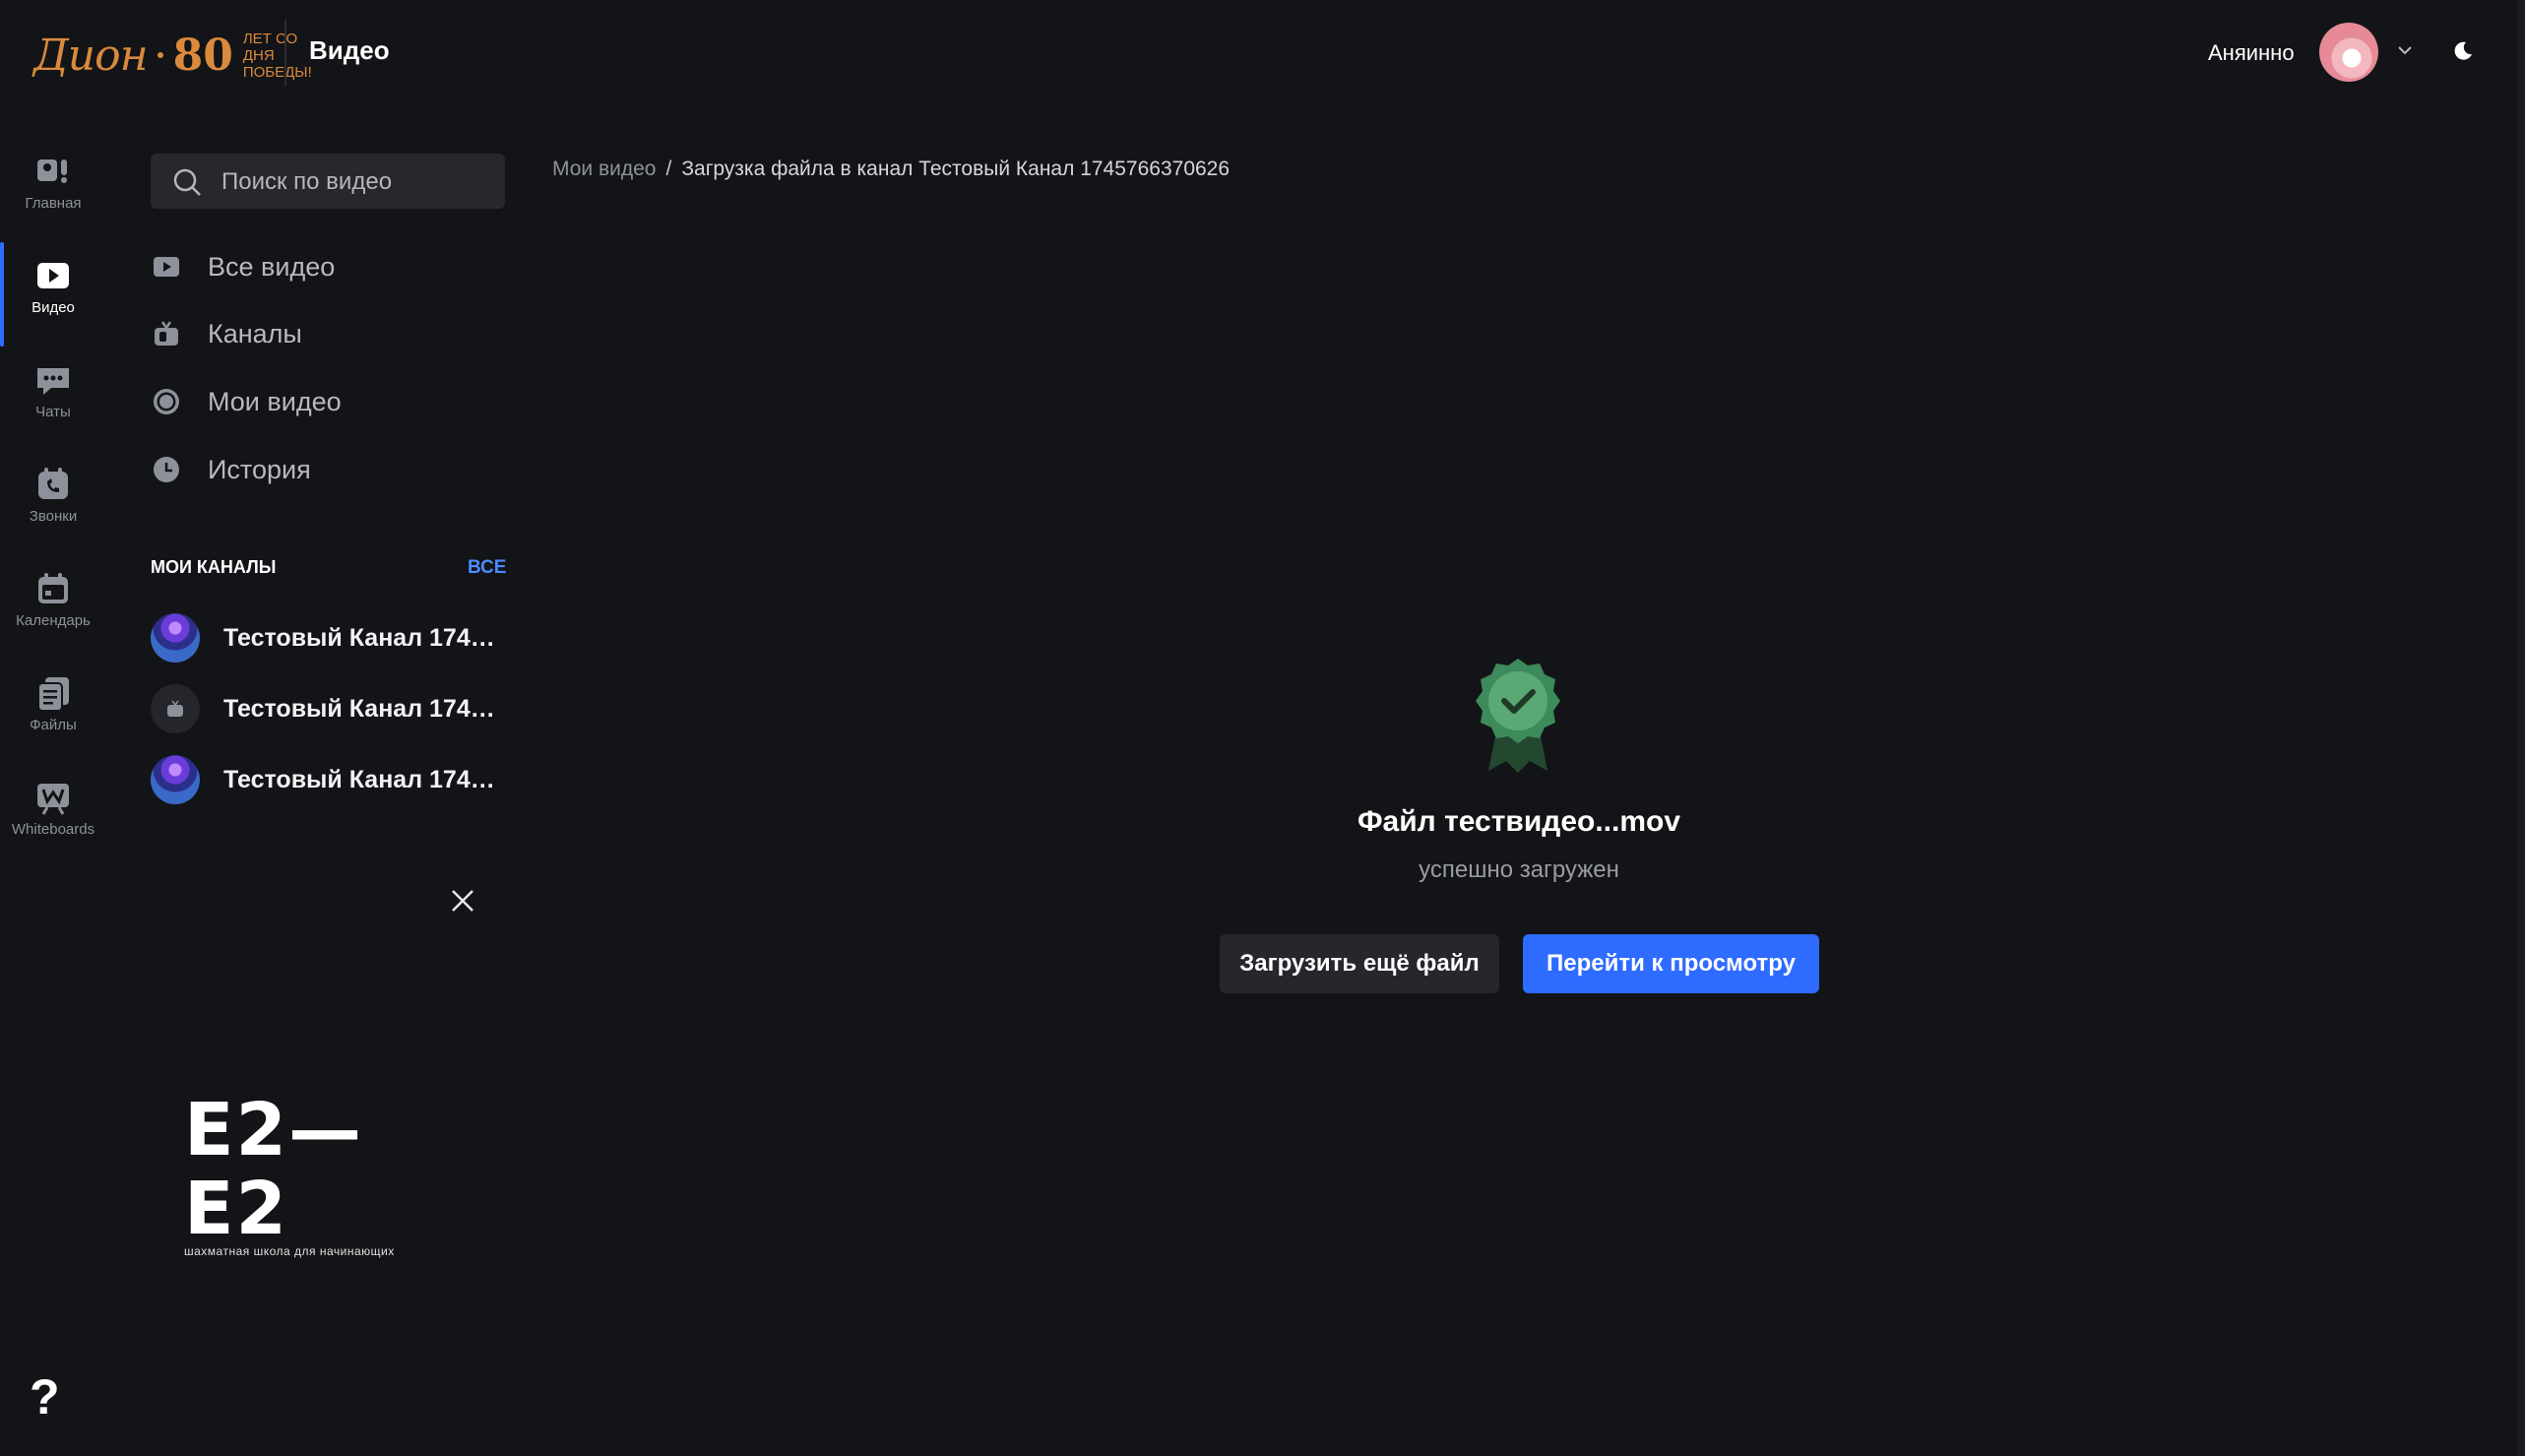 This screenshot has height=1456, width=2525. What do you see at coordinates (53, 483) in the screenshot?
I see `calls-icon` at bounding box center [53, 483].